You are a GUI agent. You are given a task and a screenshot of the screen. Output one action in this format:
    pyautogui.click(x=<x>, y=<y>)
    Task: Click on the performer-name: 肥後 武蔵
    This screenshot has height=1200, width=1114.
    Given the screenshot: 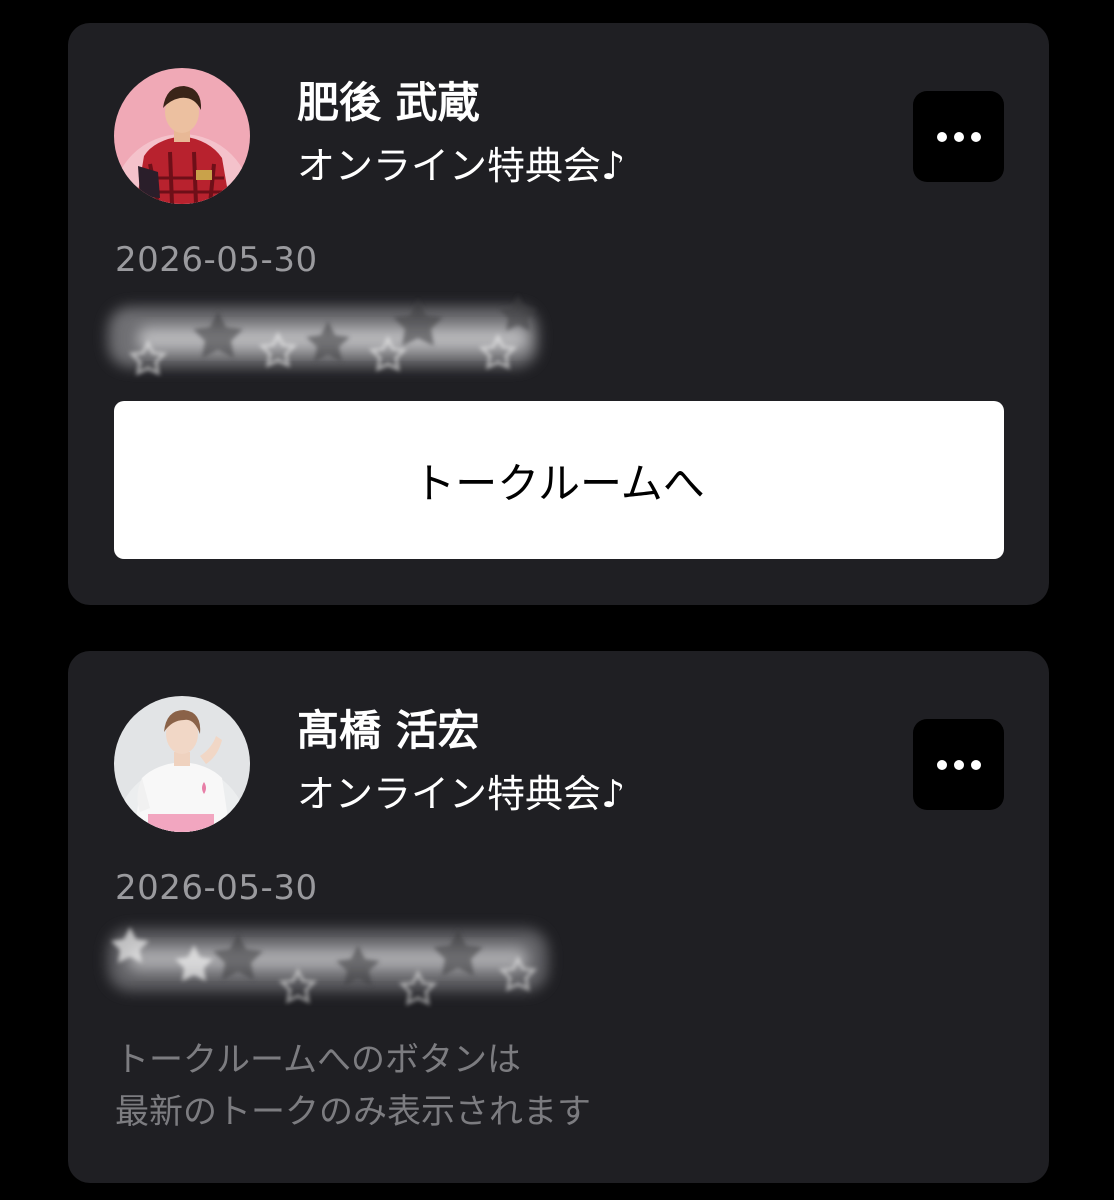 What is the action you would take?
    pyautogui.click(x=388, y=102)
    